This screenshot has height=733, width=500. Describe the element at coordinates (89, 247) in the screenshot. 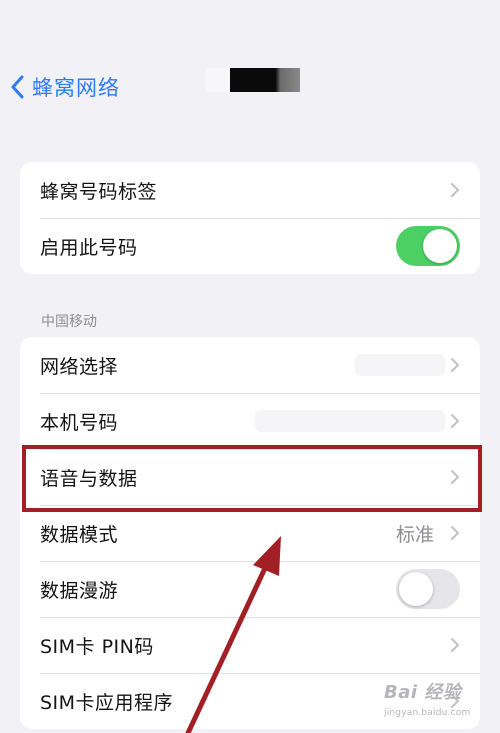

I see `row-label: 启用此号码` at that location.